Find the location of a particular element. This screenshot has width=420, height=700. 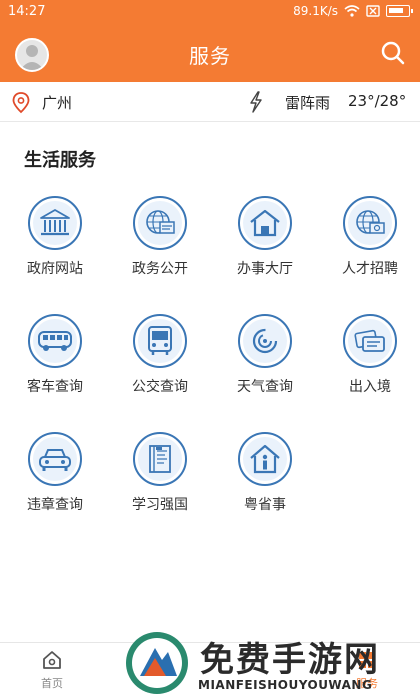

watermark: 免费手游网 MIANFEISHOUYOUWANG is located at coordinates (269, 664).